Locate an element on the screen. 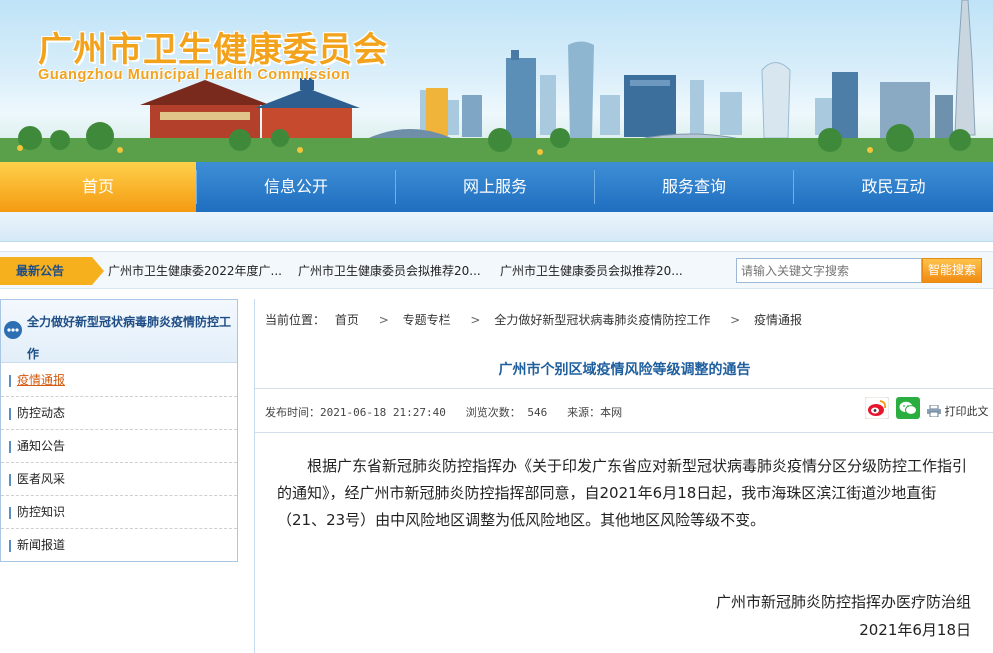 The image size is (993, 653). source: 本网 is located at coordinates (611, 412).